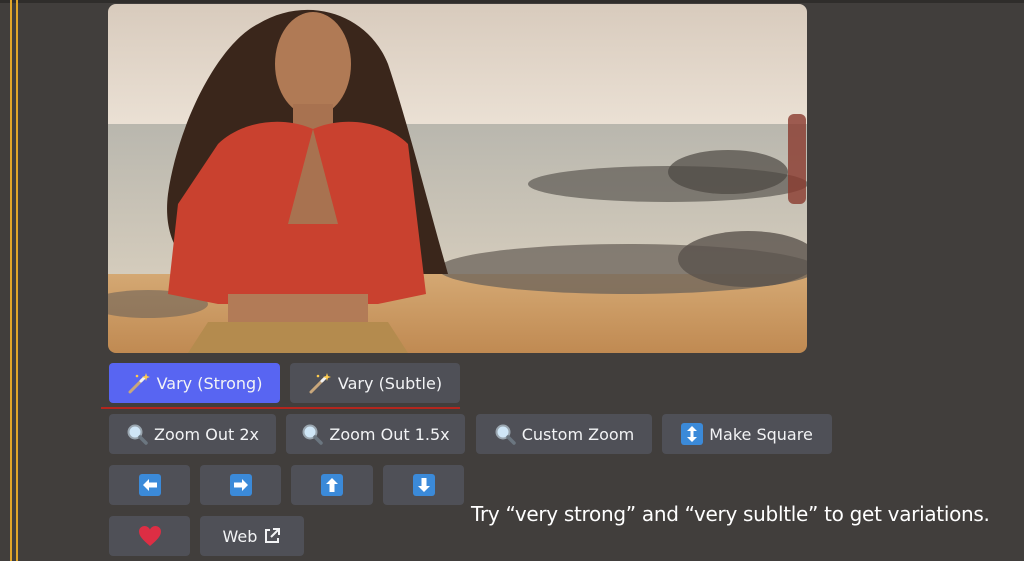 This screenshot has width=1024, height=561. I want to click on web-label: Web, so click(240, 536).